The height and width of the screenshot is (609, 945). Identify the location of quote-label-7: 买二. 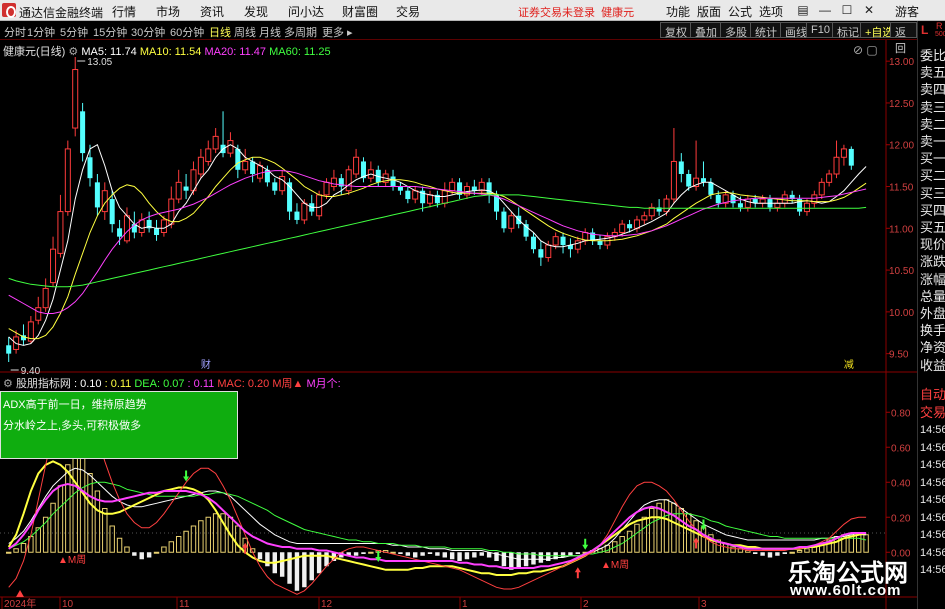
(932, 176).